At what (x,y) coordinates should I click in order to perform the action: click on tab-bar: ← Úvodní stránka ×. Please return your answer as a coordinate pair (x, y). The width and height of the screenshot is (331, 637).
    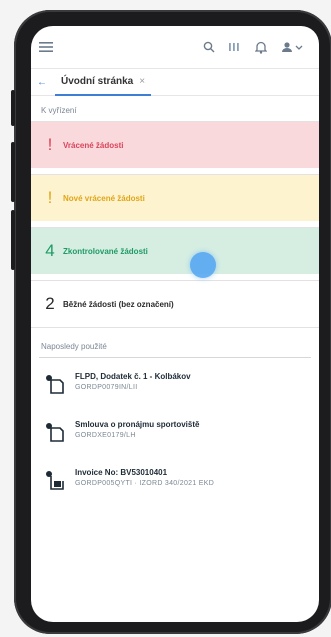
    Looking at the image, I should click on (175, 82).